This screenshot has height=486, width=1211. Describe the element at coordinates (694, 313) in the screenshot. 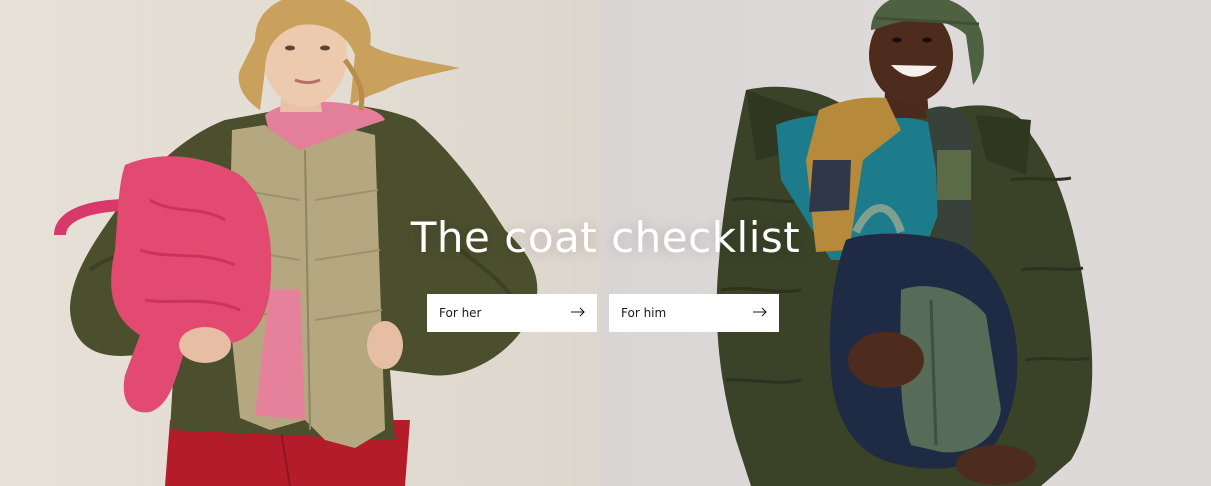

I see `for-him-button: For him` at that location.